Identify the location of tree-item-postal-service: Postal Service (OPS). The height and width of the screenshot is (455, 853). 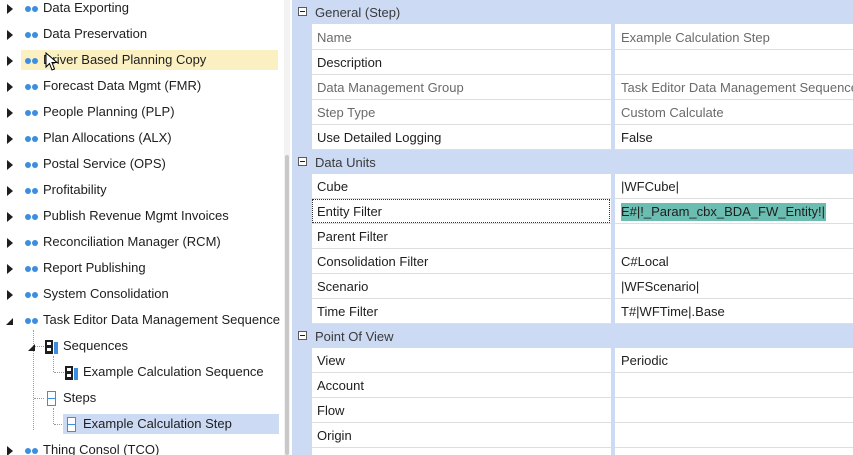
(142, 165).